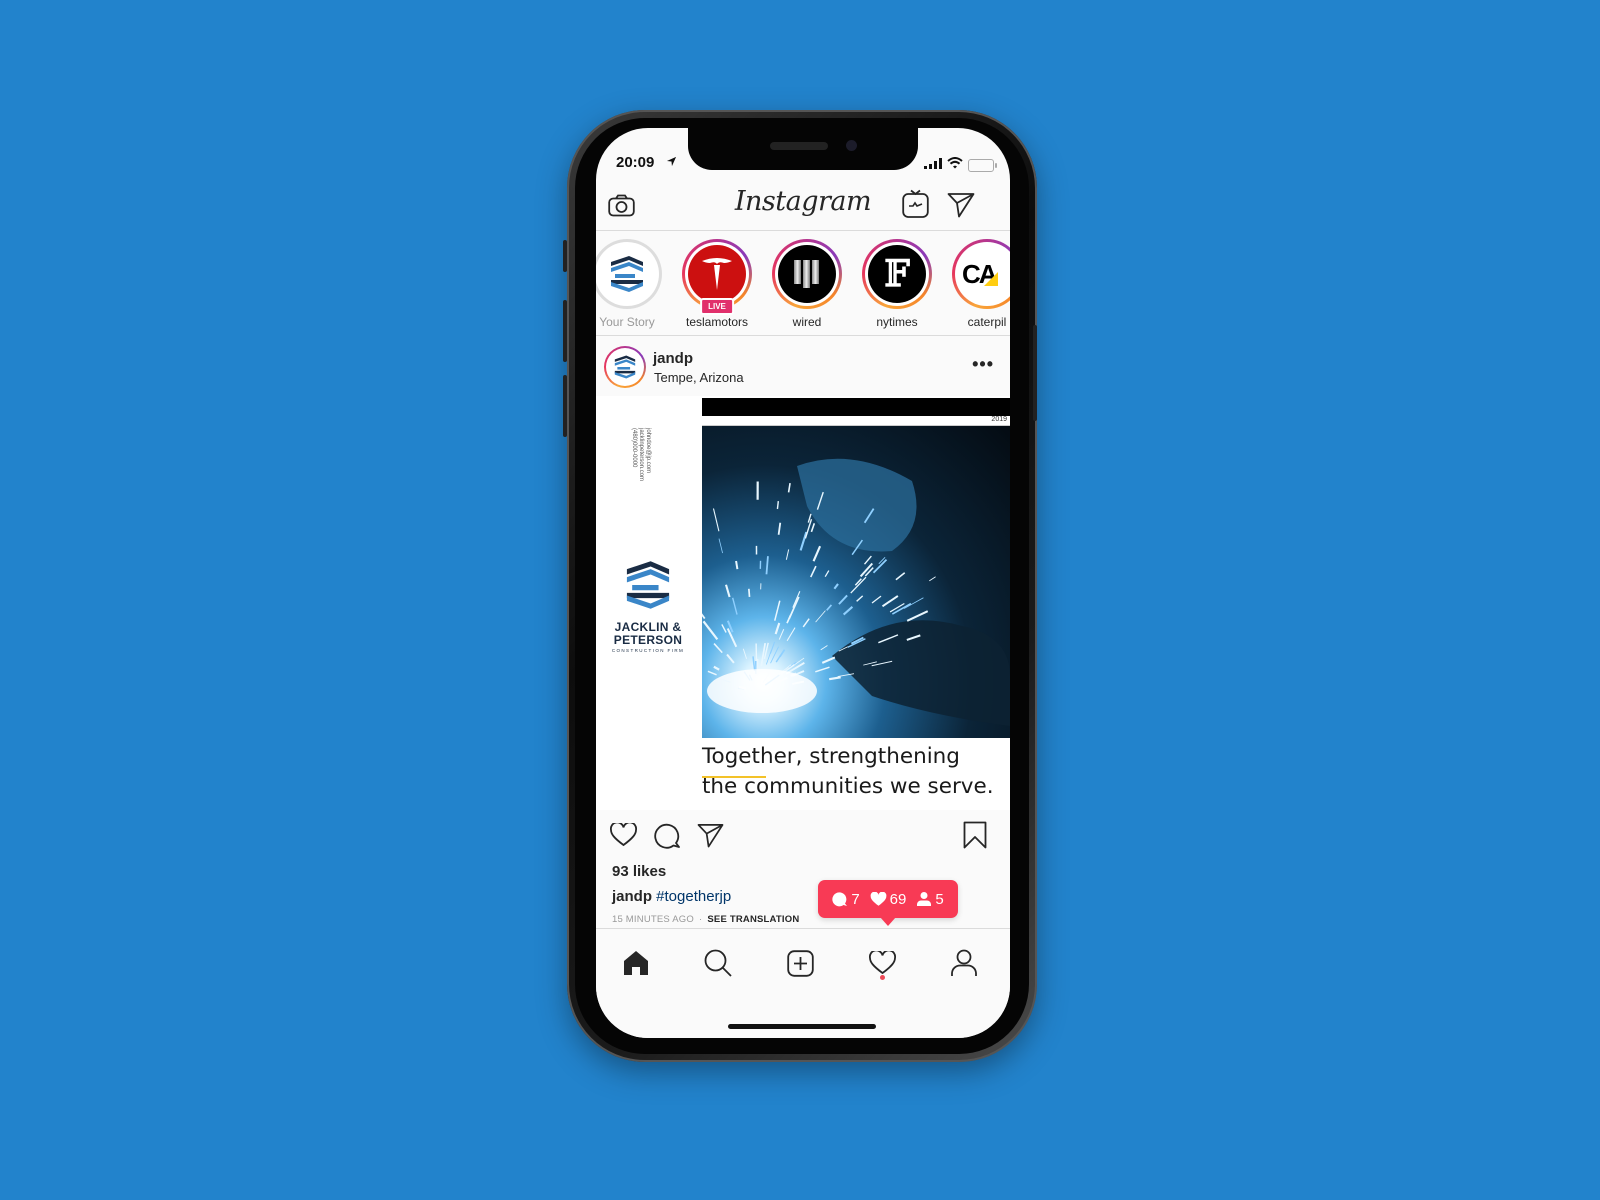 This screenshot has width=1600, height=1200. Describe the element at coordinates (803, 367) in the screenshot. I see `post-header: jandp Tempe, Arizona •••` at that location.